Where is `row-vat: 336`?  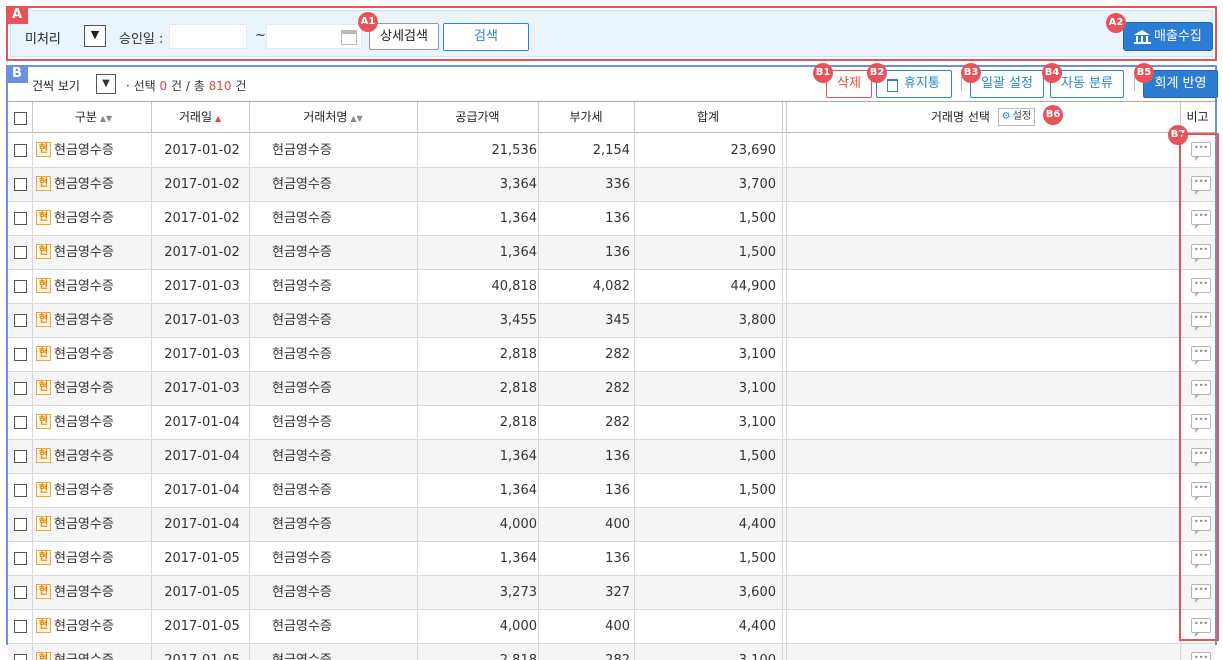 row-vat: 336 is located at coordinates (617, 184).